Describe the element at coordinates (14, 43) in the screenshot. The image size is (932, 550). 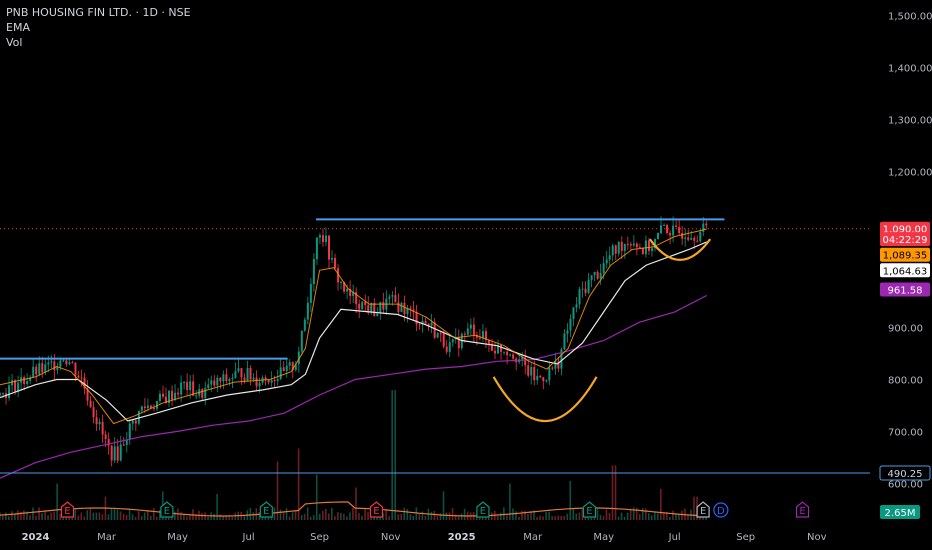
I see `volume-indicator-label: Vol` at that location.